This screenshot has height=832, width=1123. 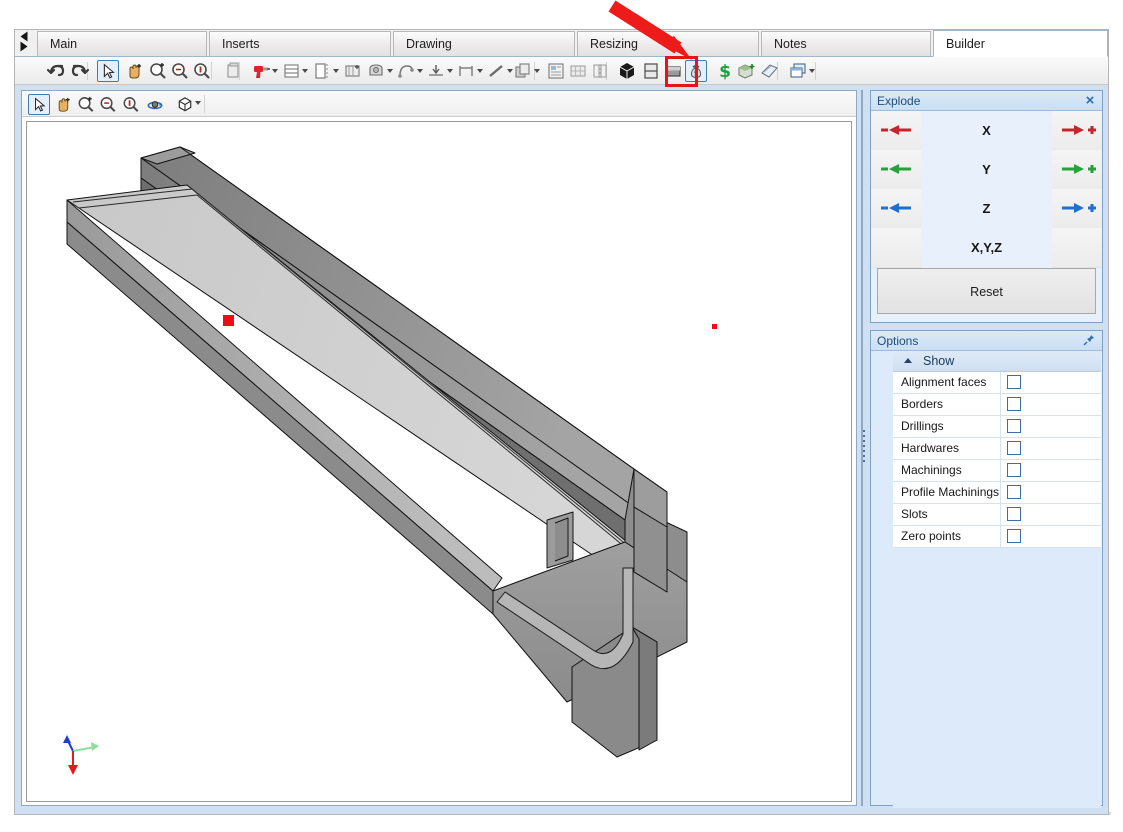 I want to click on tab-builder: Builder, so click(x=1020, y=43).